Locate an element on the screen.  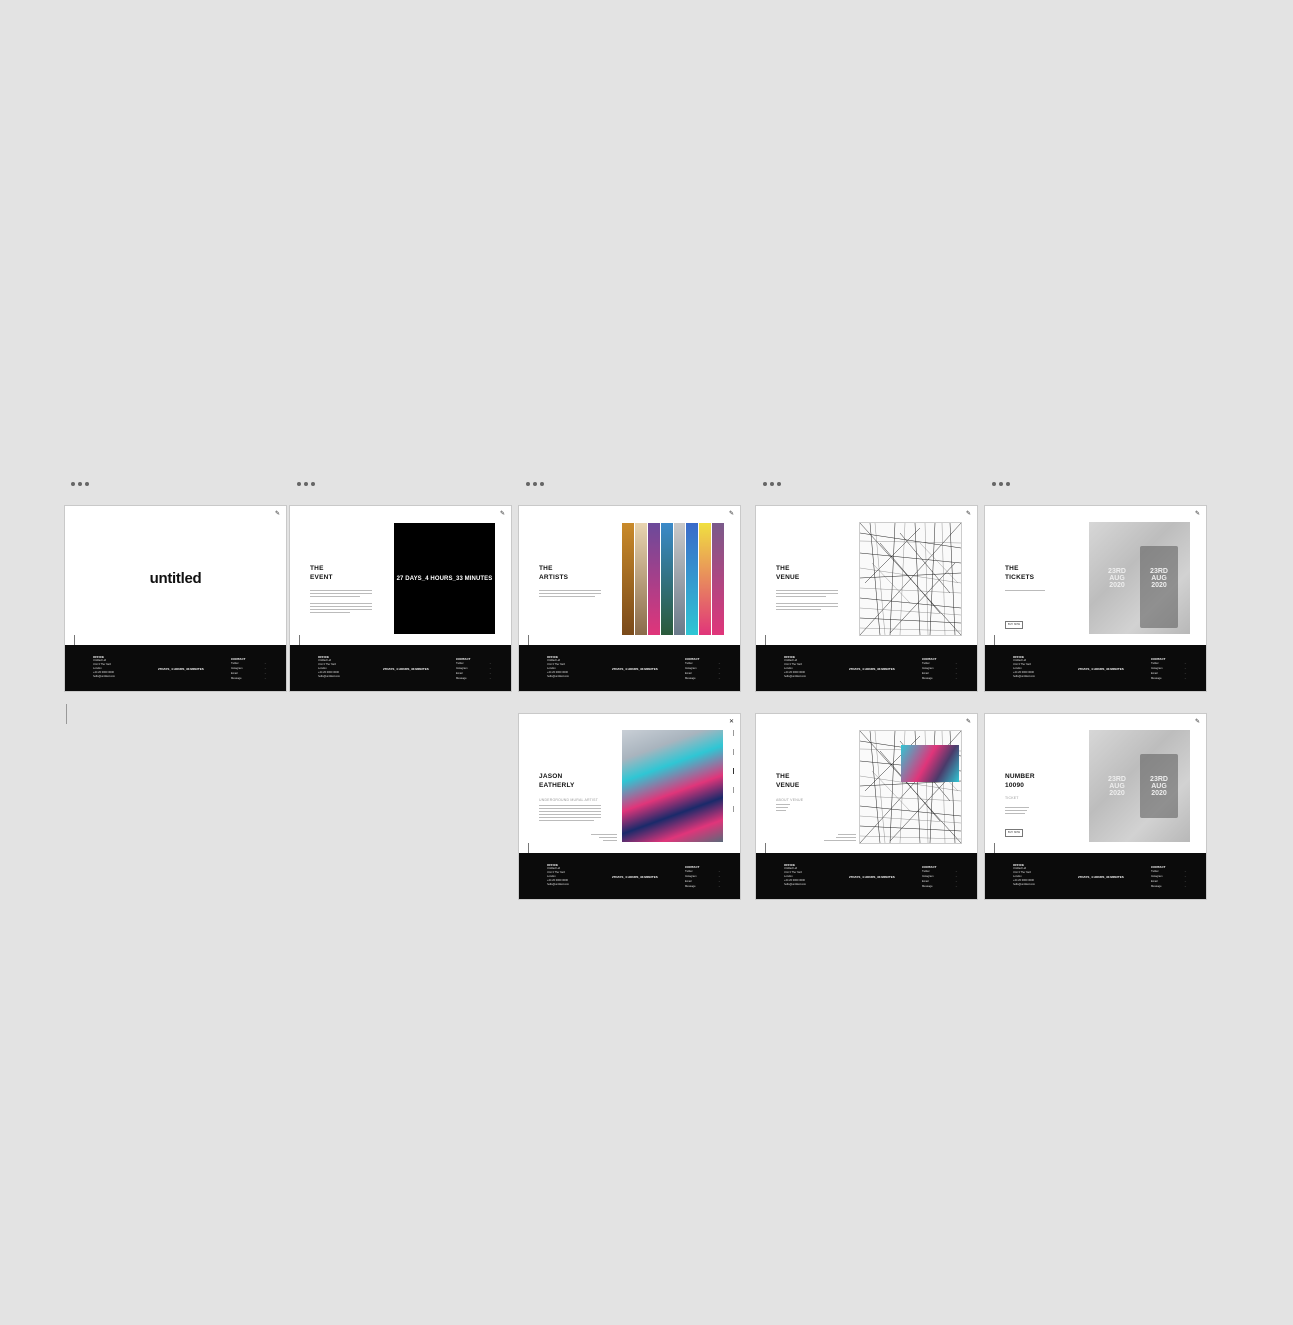
ticket-subtitle: TICKET is located at coordinates (1012, 798).